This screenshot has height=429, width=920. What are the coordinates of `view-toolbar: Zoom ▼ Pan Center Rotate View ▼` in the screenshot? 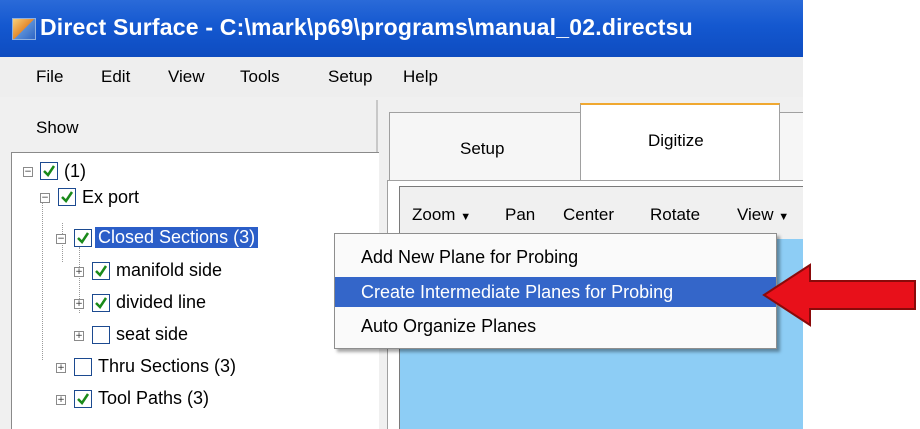 It's located at (601, 213).